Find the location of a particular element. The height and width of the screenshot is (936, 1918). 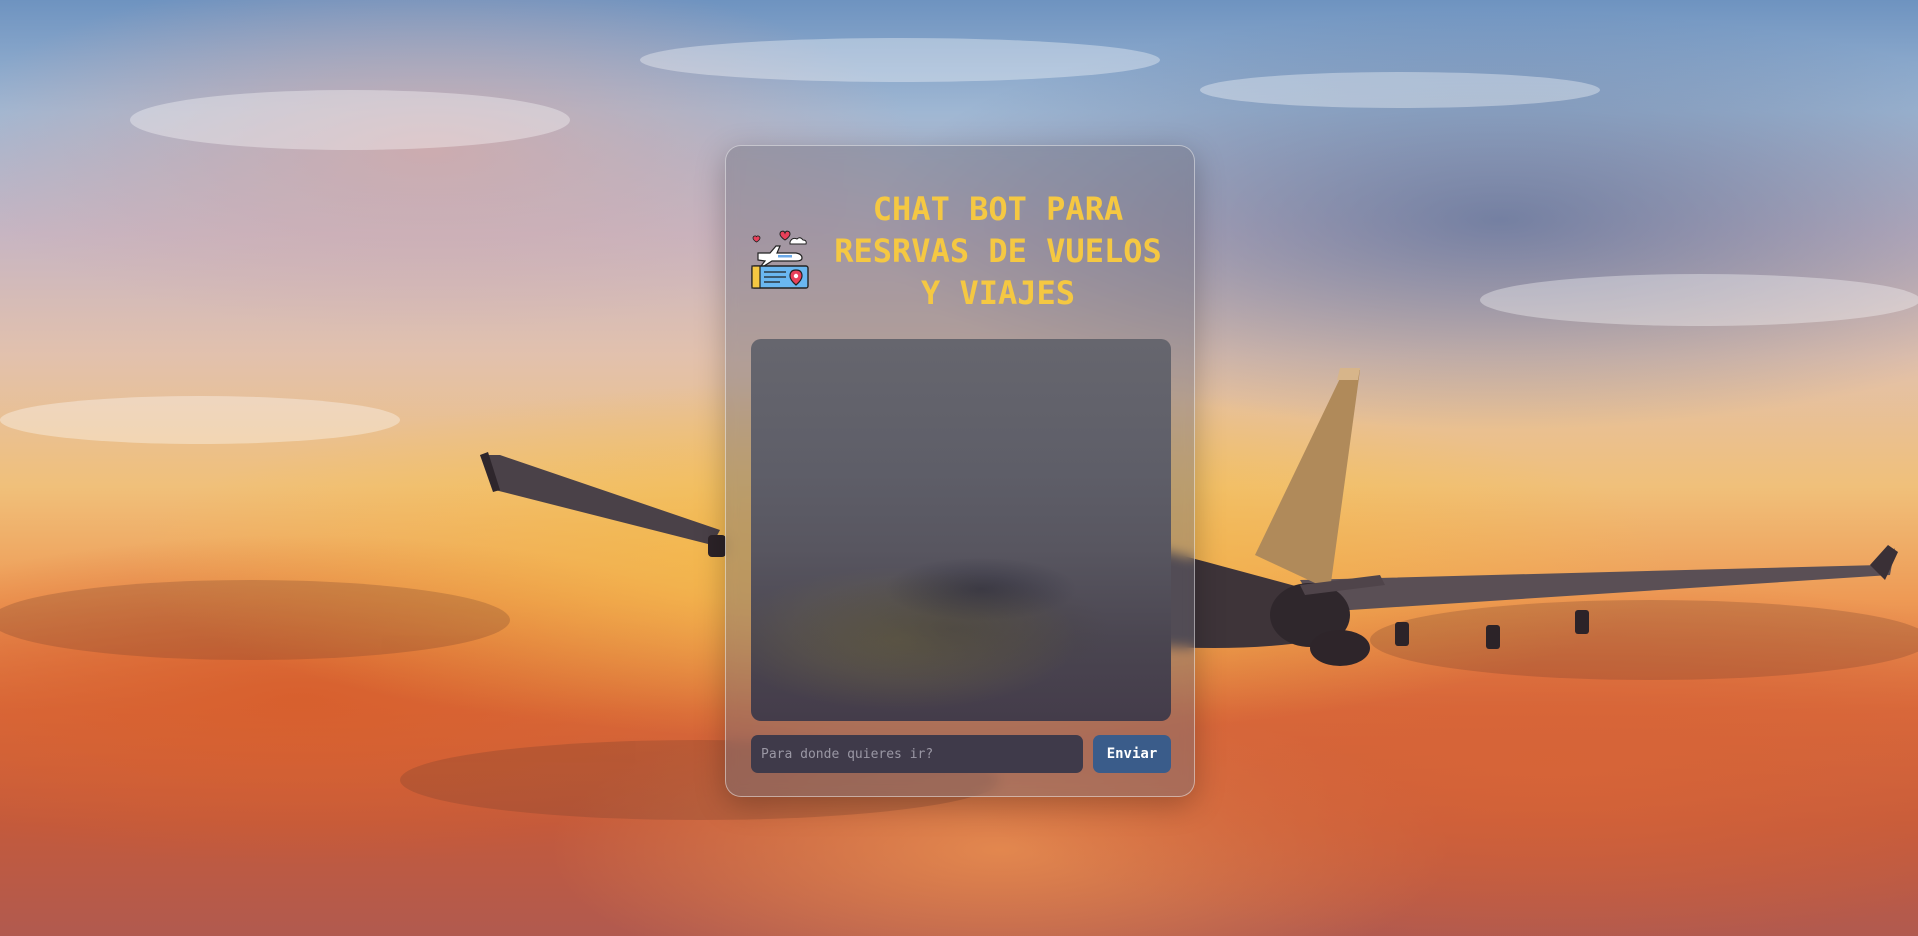

message-input is located at coordinates (917, 754).